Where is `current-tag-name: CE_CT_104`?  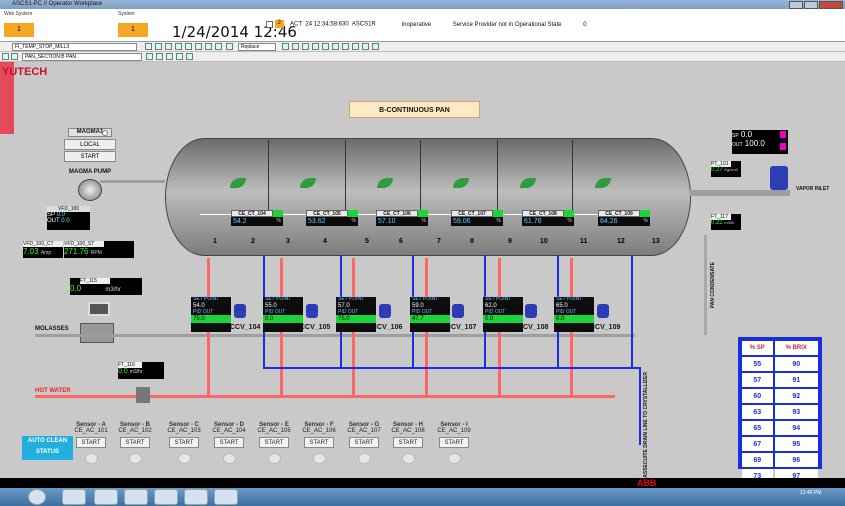 current-tag-name: CE_CT_104 is located at coordinates (252, 213).